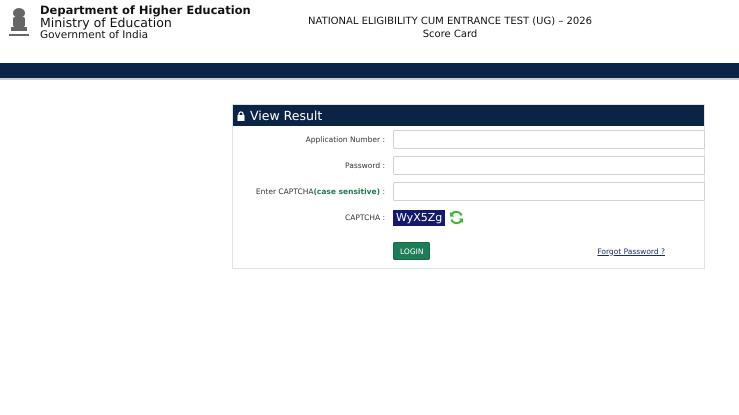 This screenshot has height=415, width=739. Describe the element at coordinates (450, 21) in the screenshot. I see `exam-title: NATIONAL ELIGIBILITY CUM ENTRANCE TEST (UG) – 2026` at that location.